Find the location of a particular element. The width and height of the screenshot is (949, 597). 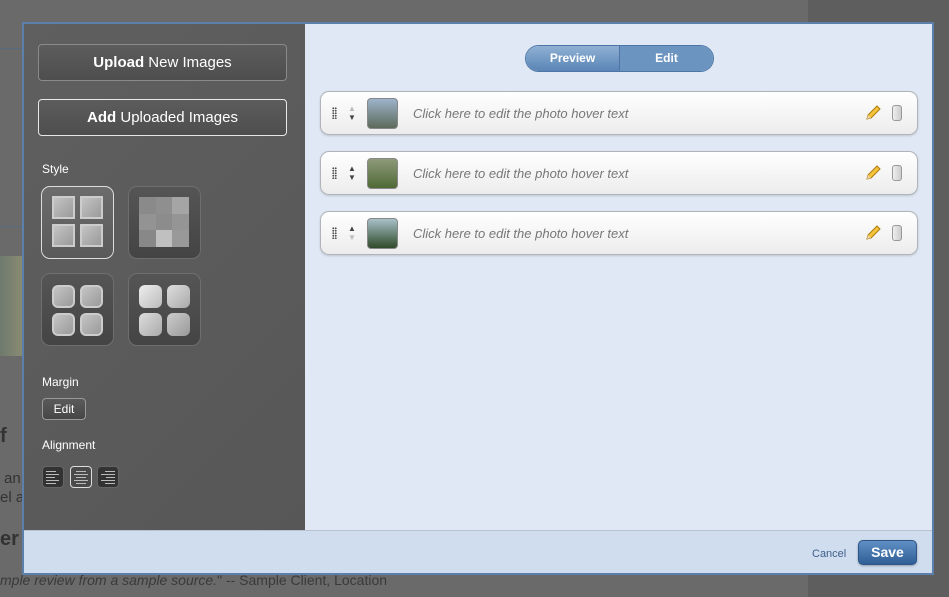

align-center-button is located at coordinates (81, 477).